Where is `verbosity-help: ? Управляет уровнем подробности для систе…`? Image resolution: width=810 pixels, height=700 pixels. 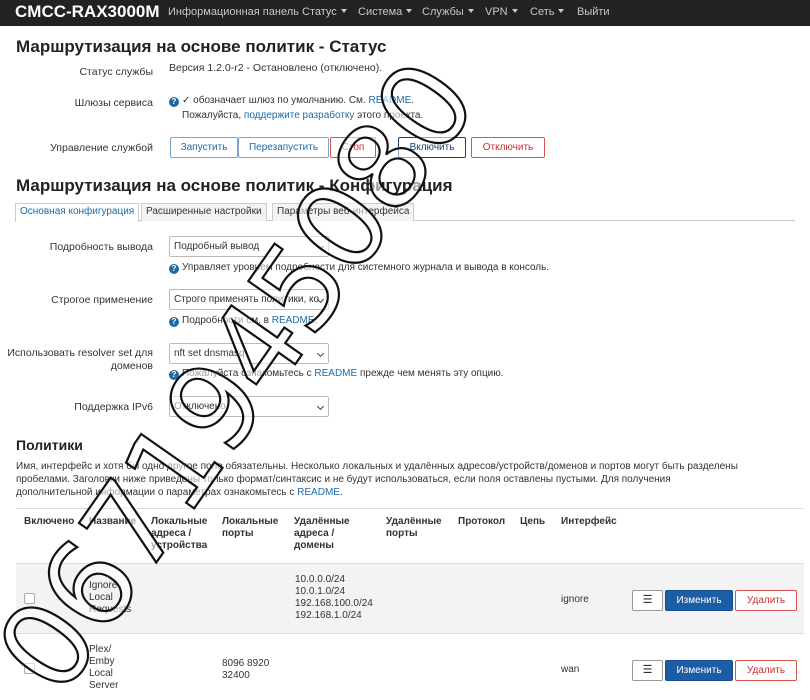
verbosity-help: ? Управляет уровнем подробности для систе… is located at coordinates (359, 268).